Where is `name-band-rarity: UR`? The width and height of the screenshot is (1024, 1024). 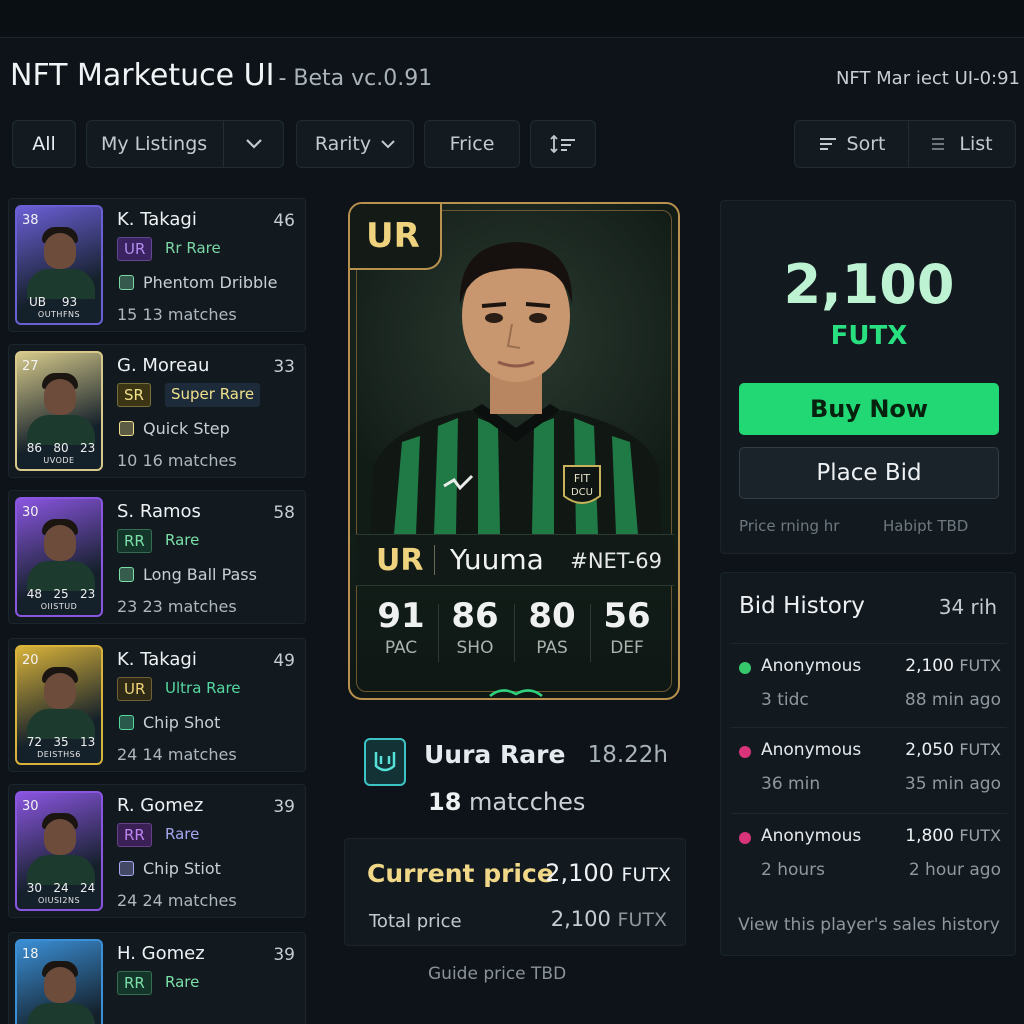 name-band-rarity: UR is located at coordinates (400, 560).